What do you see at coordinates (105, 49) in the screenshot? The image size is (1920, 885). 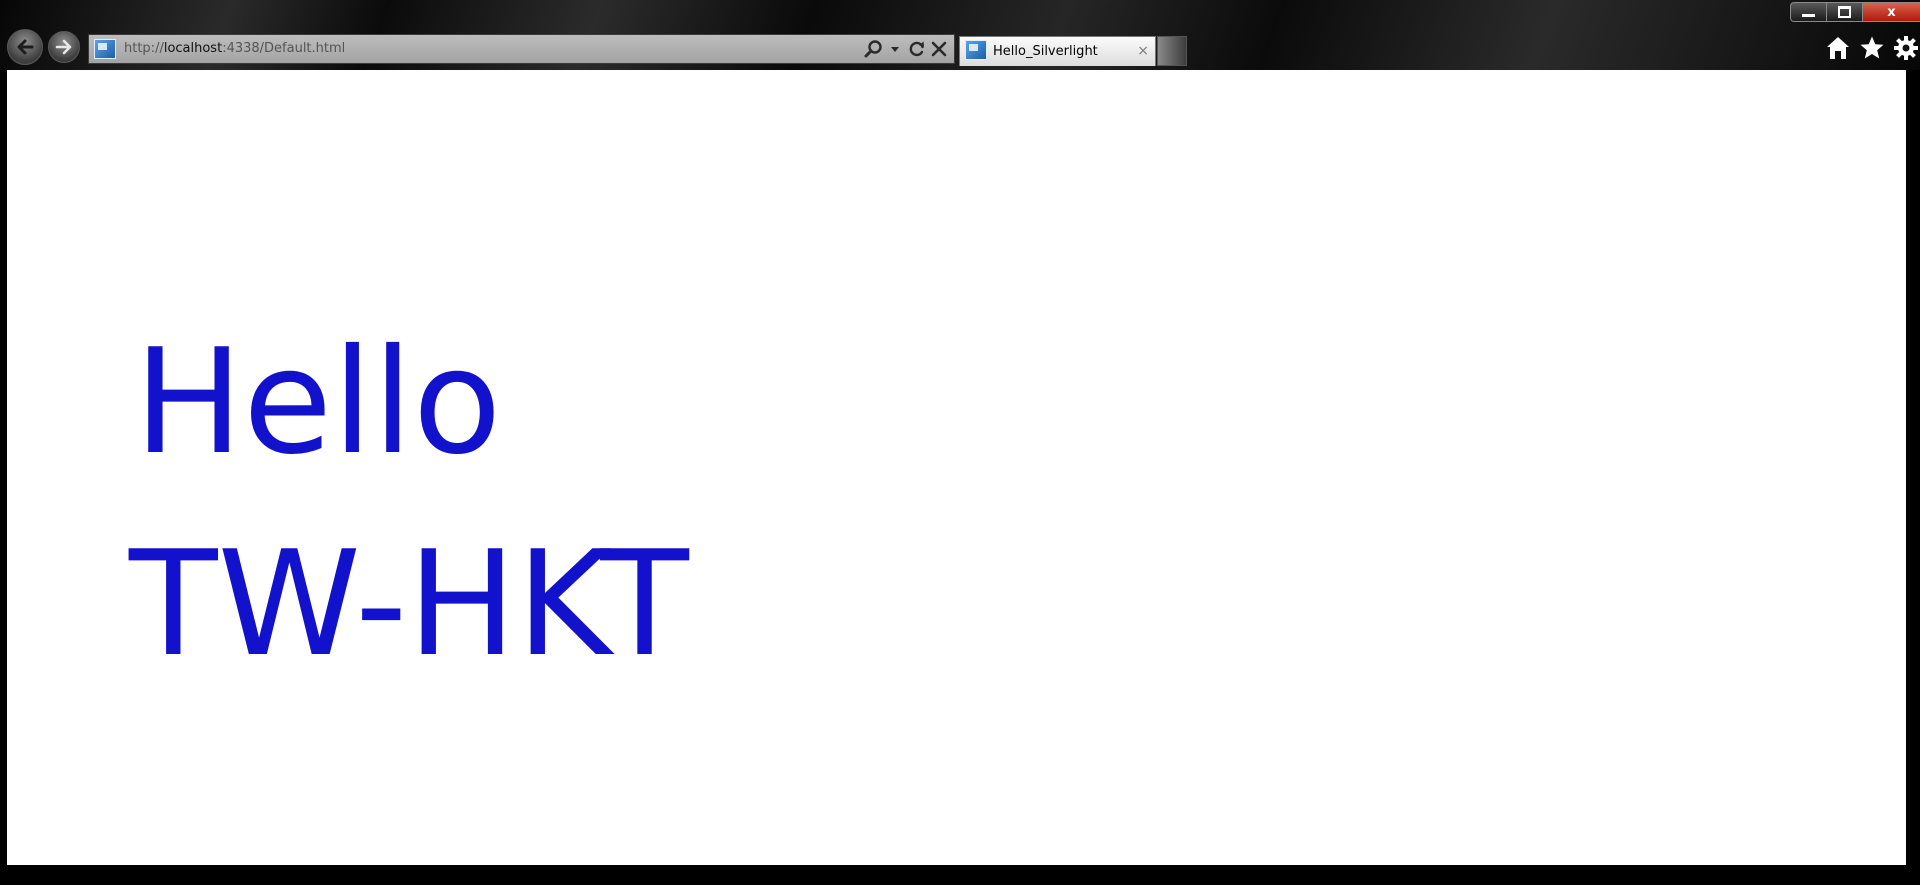 I see `site-favicon-icon` at bounding box center [105, 49].